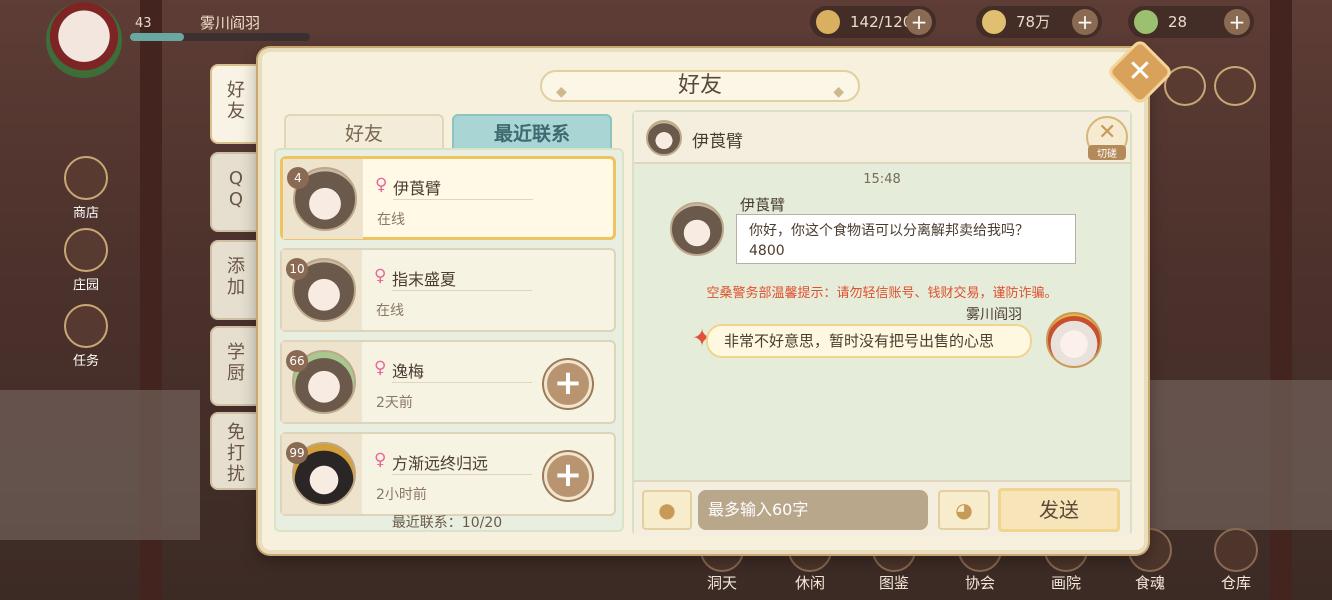 This screenshot has width=1332, height=600. Describe the element at coordinates (447, 523) in the screenshot. I see `recent-contacts-count: 最近联系：10/20` at that location.